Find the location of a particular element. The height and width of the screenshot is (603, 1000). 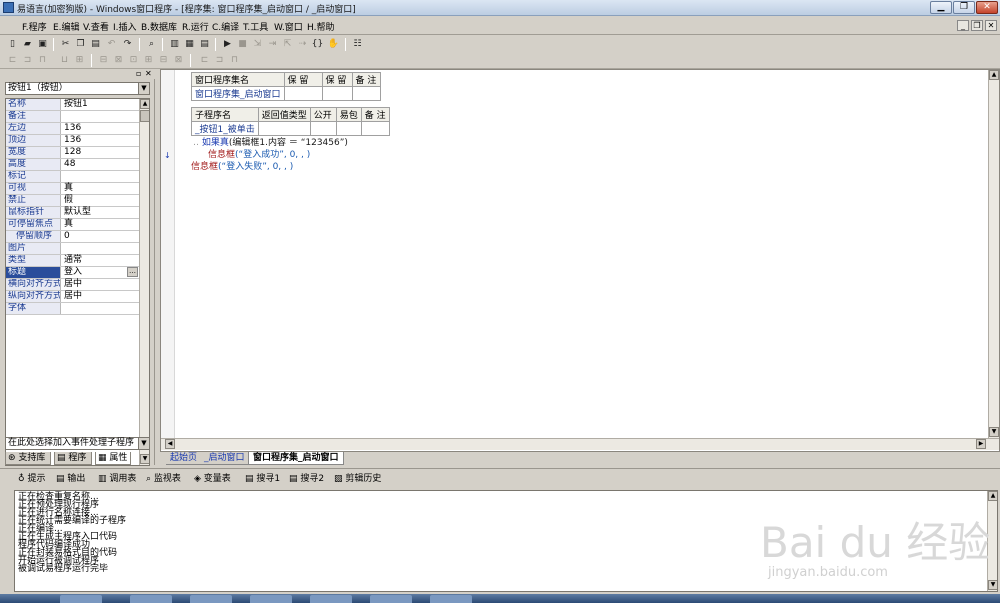

space-h-icon: ⊞ is located at coordinates (148, 60).